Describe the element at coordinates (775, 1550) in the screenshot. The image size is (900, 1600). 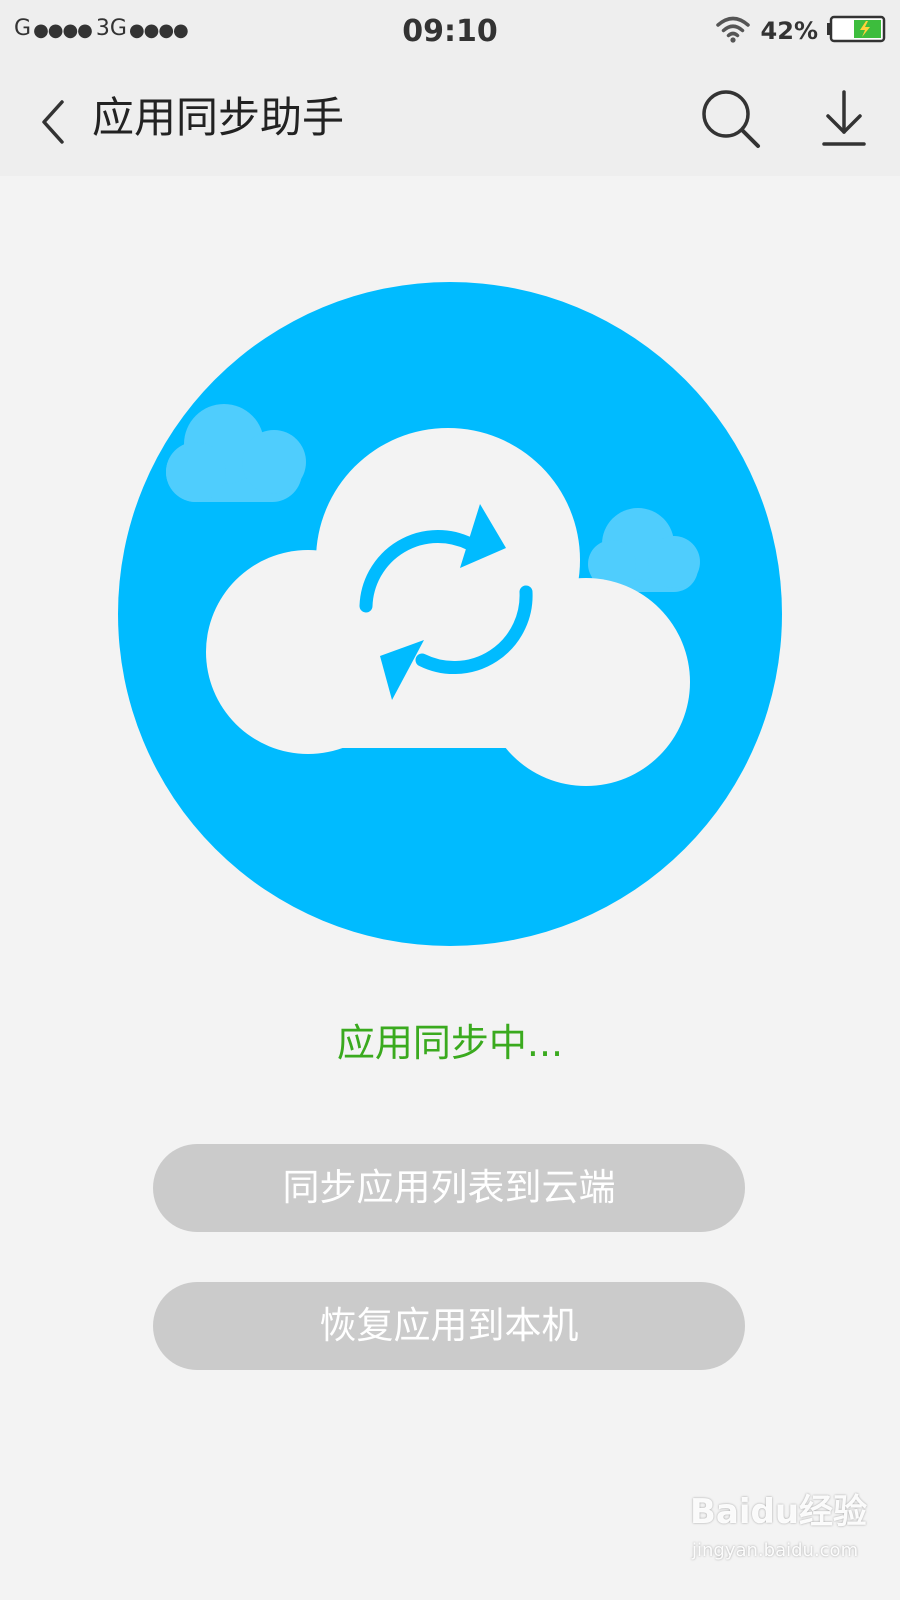
I see `watermark-url: jingyan.baidu.com` at that location.